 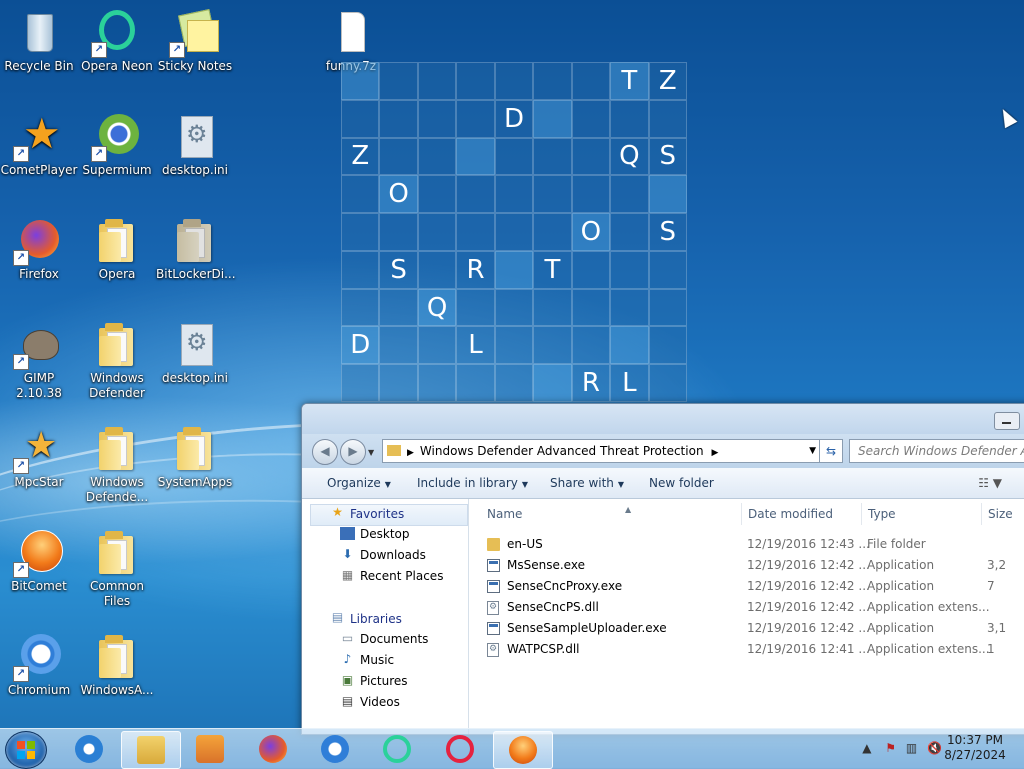 I want to click on change-view-icon: ☷ ▼, so click(x=990, y=483).